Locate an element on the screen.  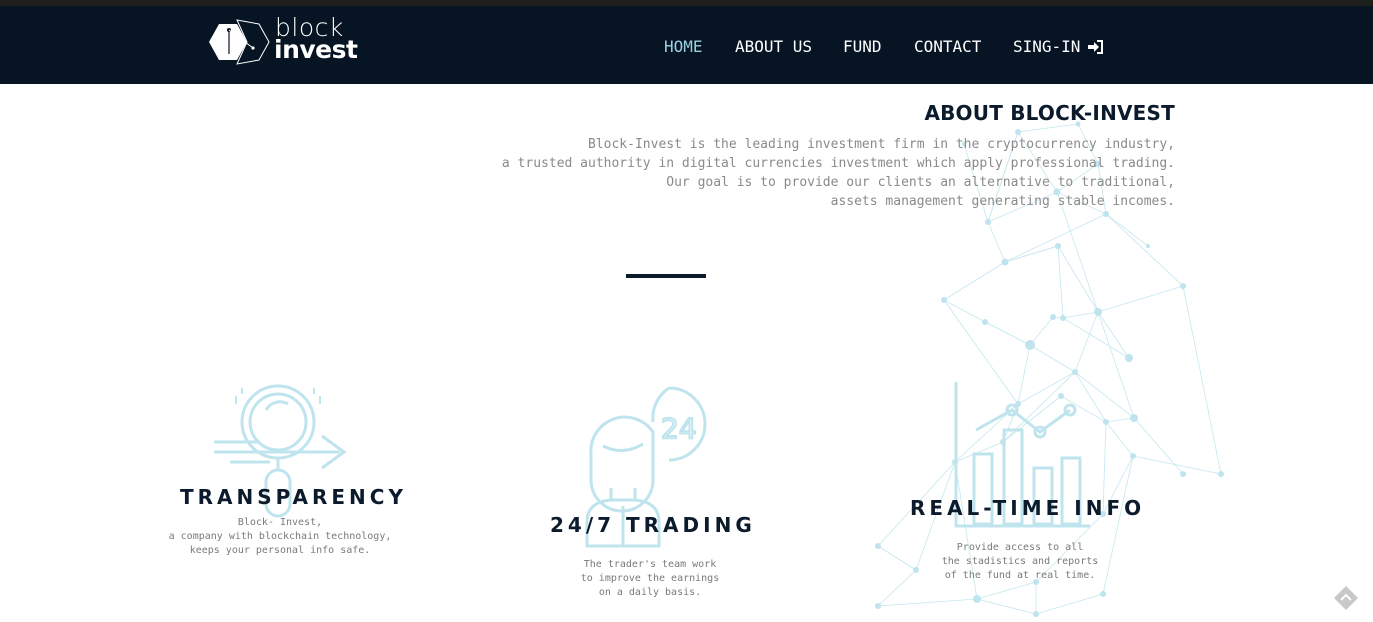
svg-text: 24 is located at coordinates (679, 428).